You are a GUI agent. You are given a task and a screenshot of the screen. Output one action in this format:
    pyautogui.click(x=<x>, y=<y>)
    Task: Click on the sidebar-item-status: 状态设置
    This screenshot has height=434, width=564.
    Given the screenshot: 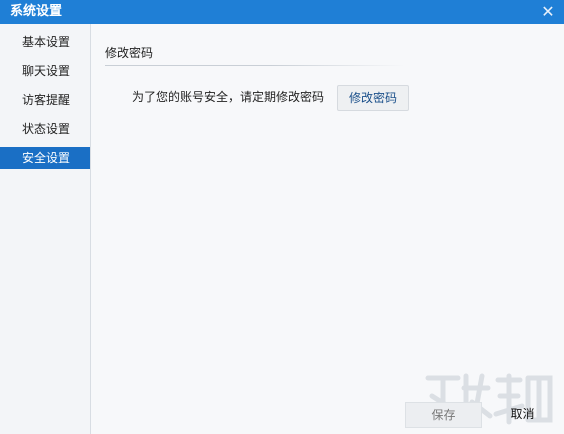 What is the action you would take?
    pyautogui.click(x=45, y=129)
    